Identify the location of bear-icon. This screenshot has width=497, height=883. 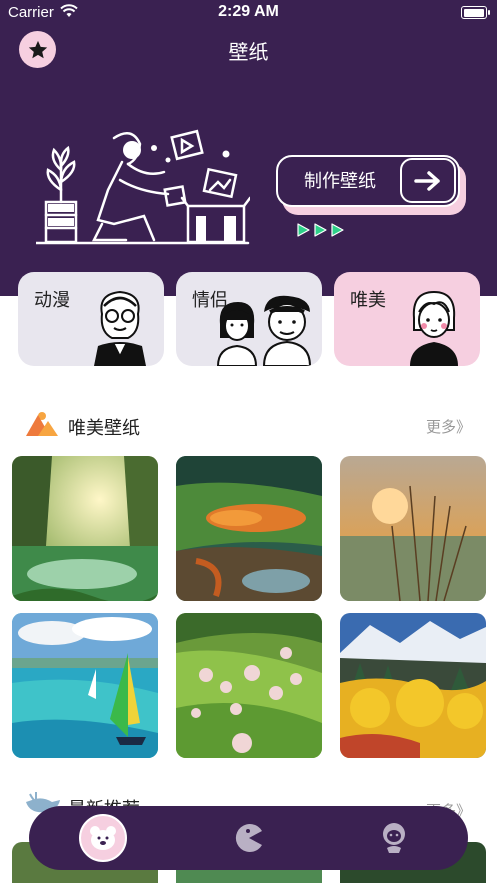
(103, 838).